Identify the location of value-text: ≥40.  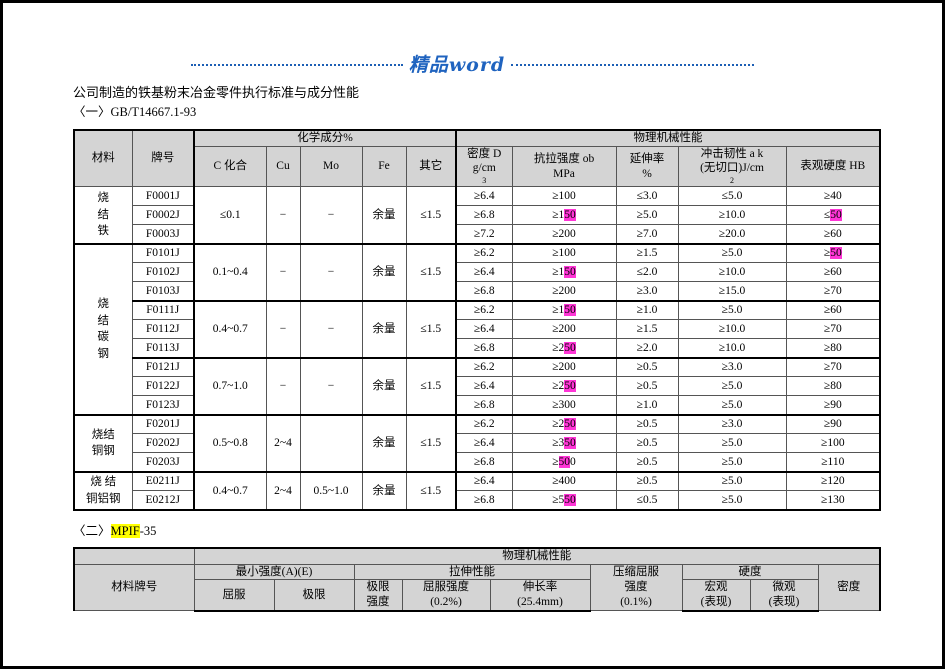
(832, 196).